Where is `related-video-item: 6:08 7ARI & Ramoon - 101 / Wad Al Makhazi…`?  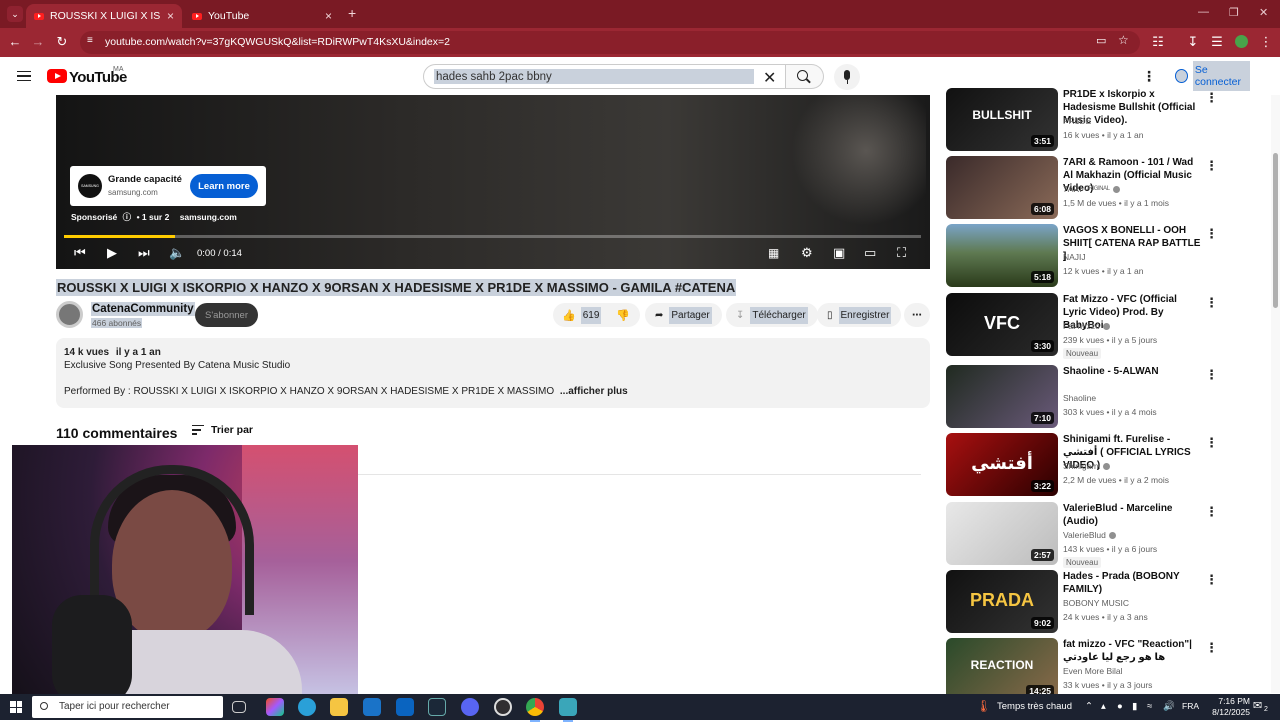
related-video-item: 6:08 7ARI & Ramoon - 101 / Wad Al Makhazi… is located at coordinates (1108, 188).